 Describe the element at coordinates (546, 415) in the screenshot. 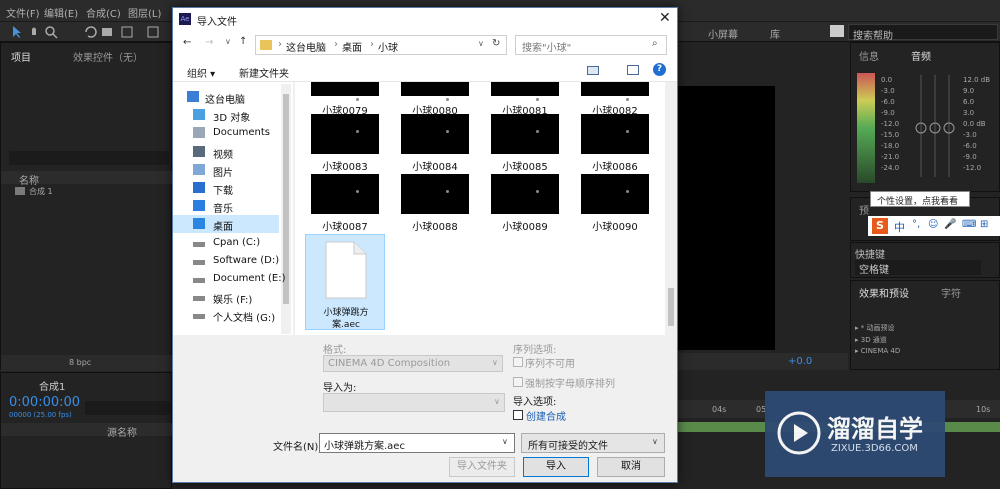

I see `create-composition-label: 创建合成` at that location.